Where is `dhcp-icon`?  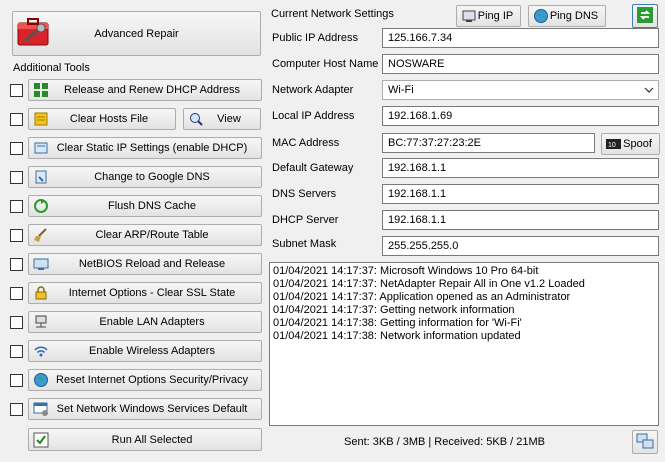 dhcp-icon is located at coordinates (41, 90).